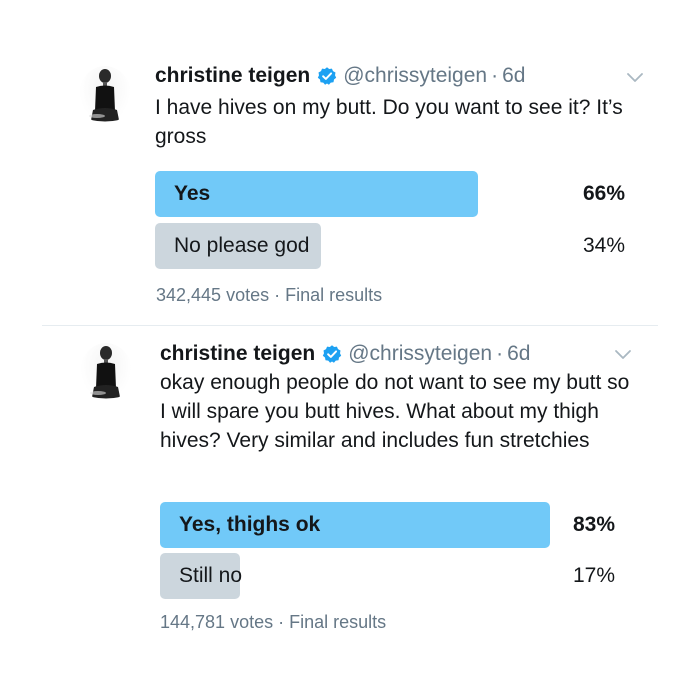  I want to click on tweet-header: christine teigen @chrissyteigen · 6d, so click(345, 354).